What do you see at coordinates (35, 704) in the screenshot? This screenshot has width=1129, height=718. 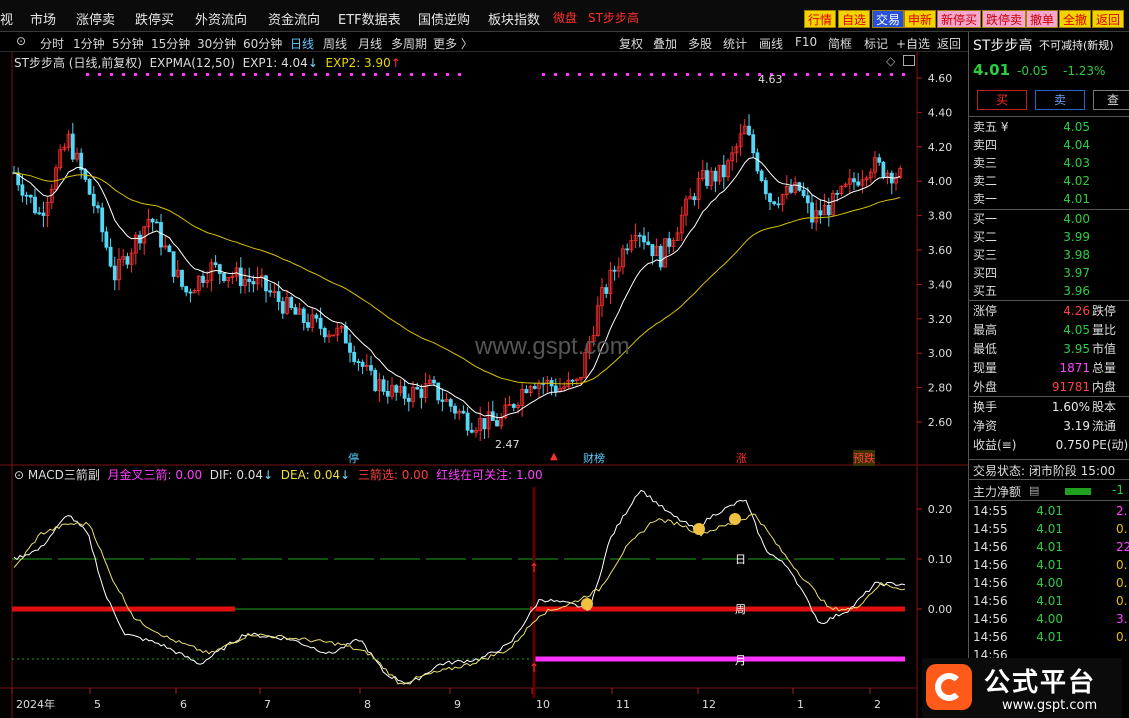 I see `time-tick-label: 2024年` at bounding box center [35, 704].